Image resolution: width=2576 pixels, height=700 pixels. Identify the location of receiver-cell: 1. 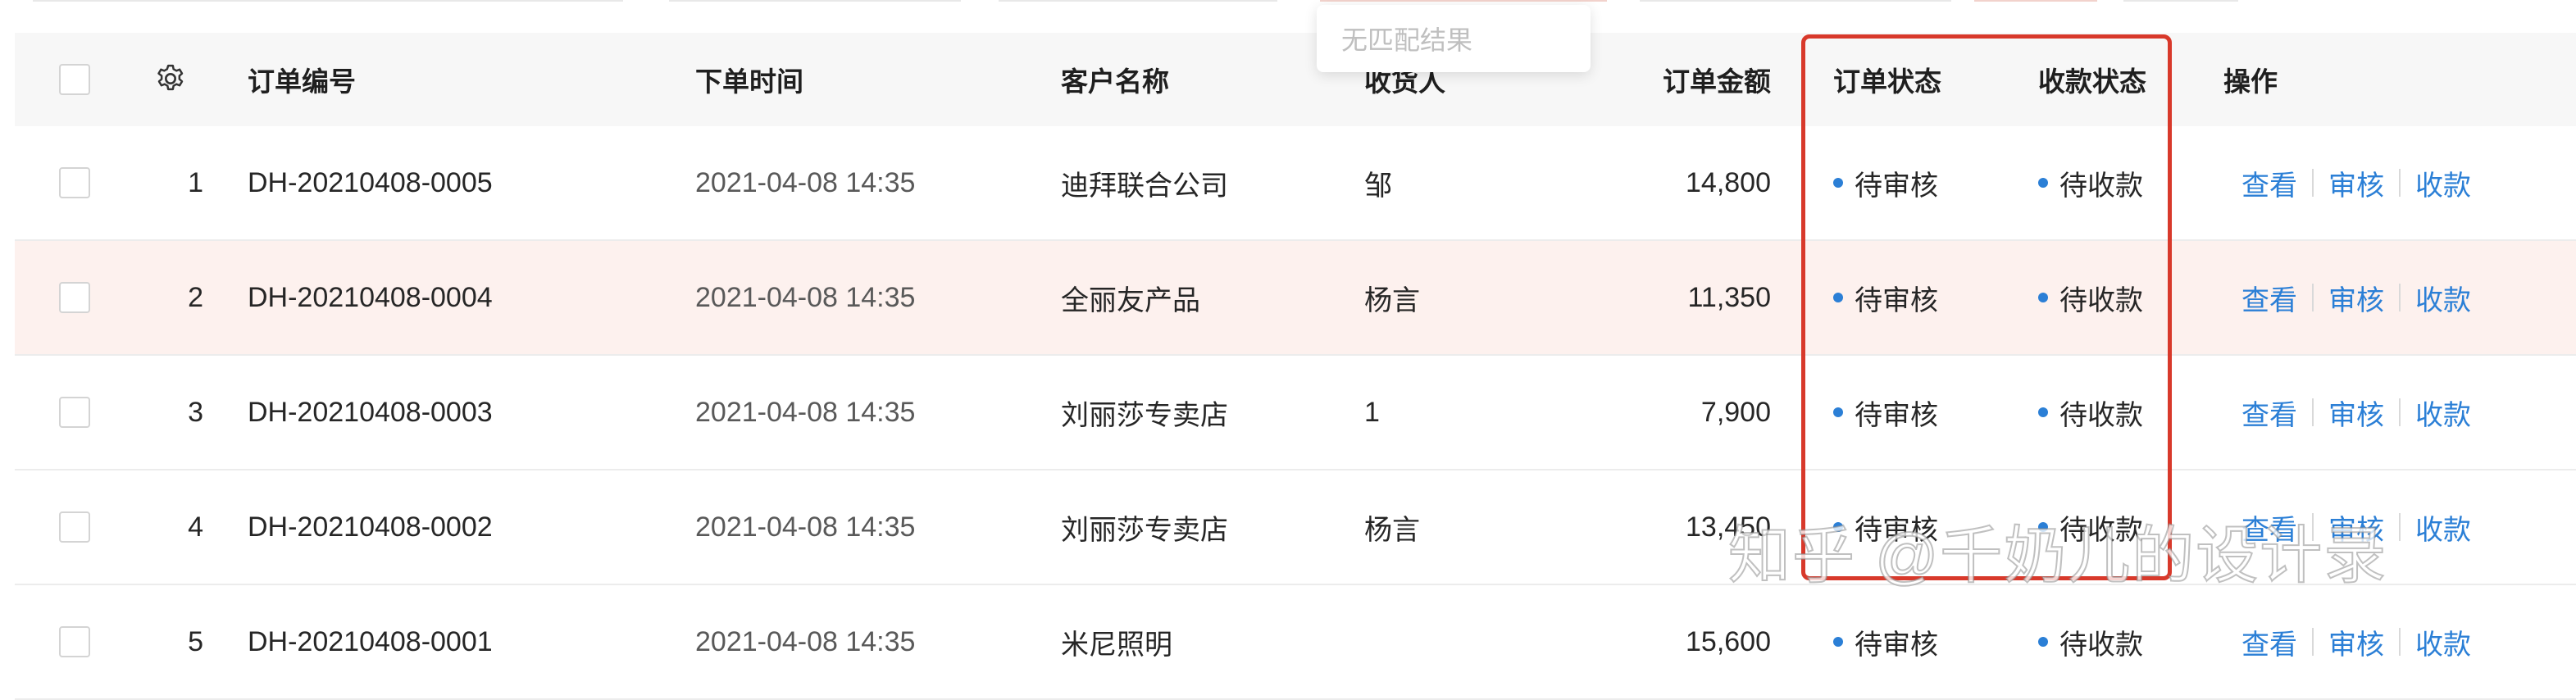
(1372, 412).